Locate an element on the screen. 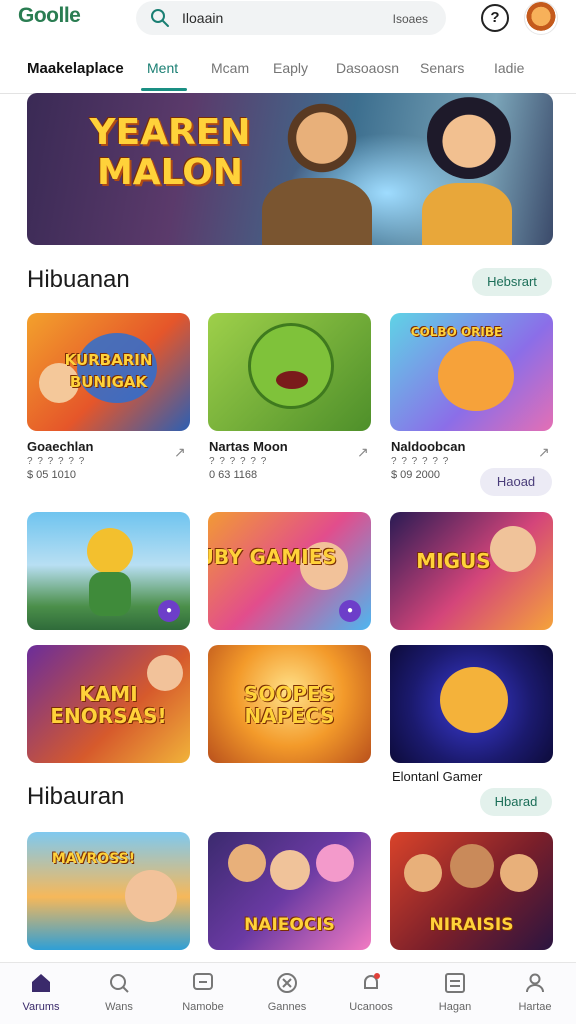  section-title-2: Hibauran is located at coordinates (76, 796).